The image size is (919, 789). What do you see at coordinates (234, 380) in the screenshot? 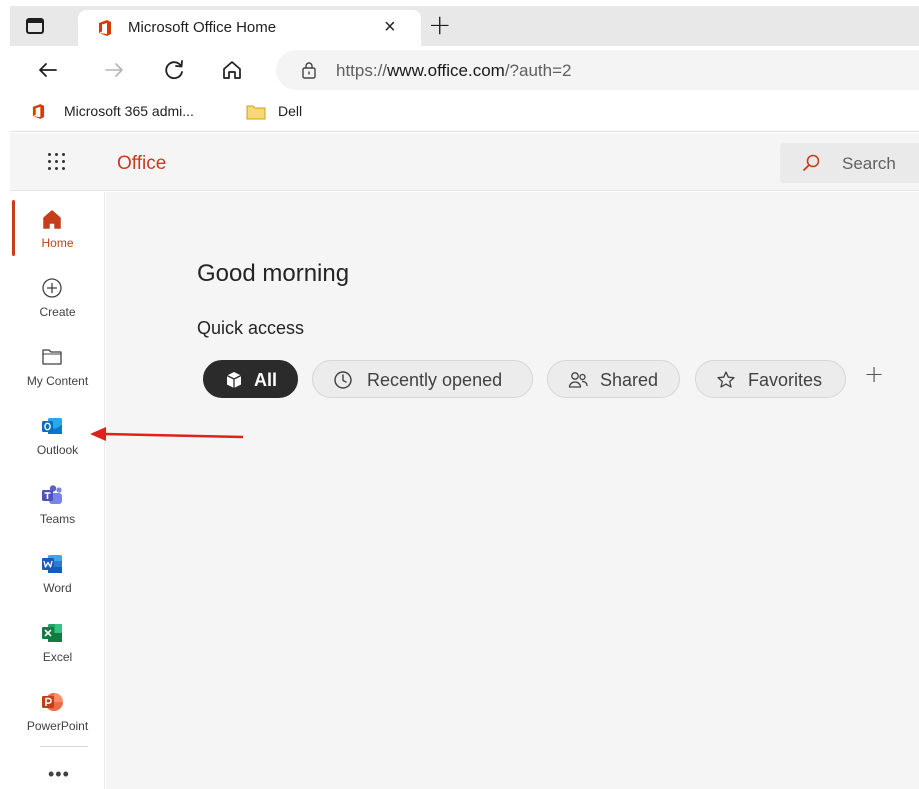
I see `cube-icon` at bounding box center [234, 380].